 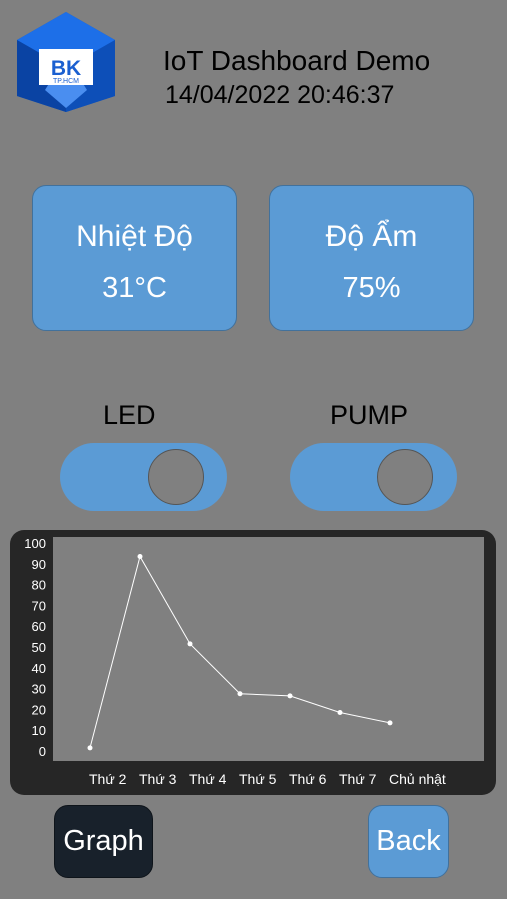 I want to click on y-tick-label: 60, so click(x=39, y=626).